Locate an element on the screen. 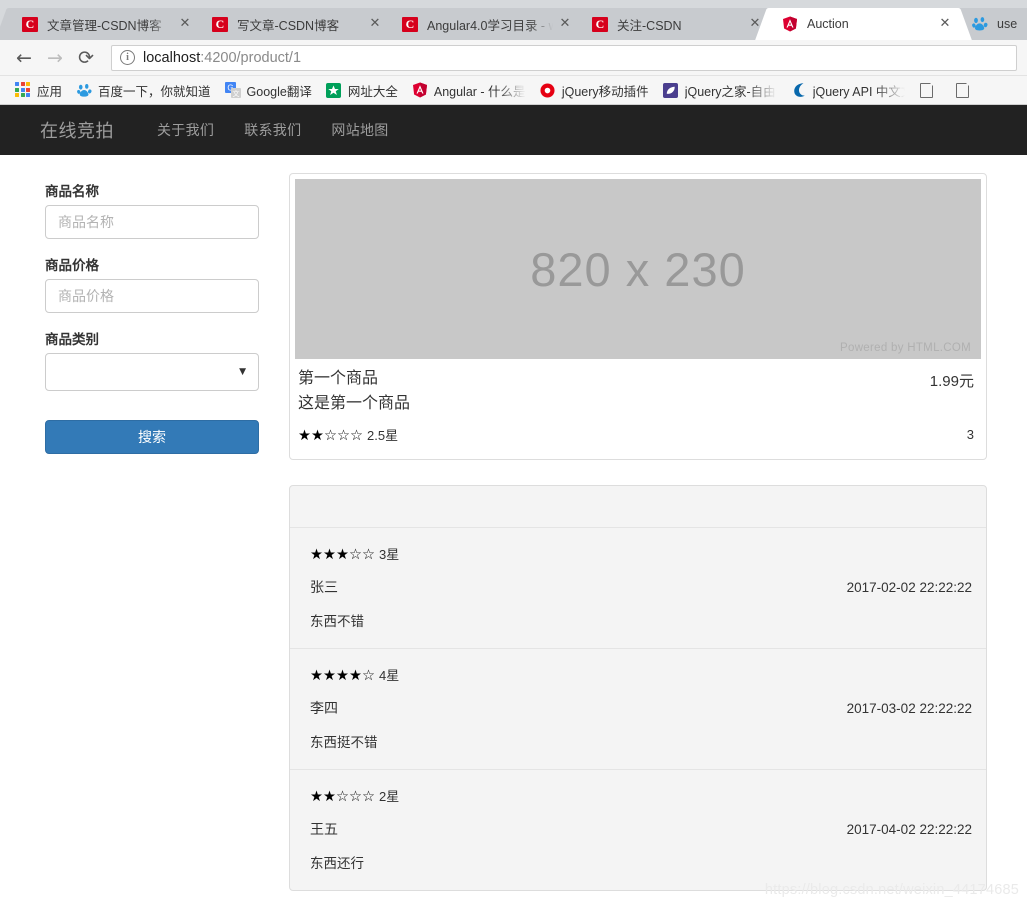 The width and height of the screenshot is (1027, 905). bookmark-jquery-home: jQuery之家-自由分享 is located at coordinates (720, 90).